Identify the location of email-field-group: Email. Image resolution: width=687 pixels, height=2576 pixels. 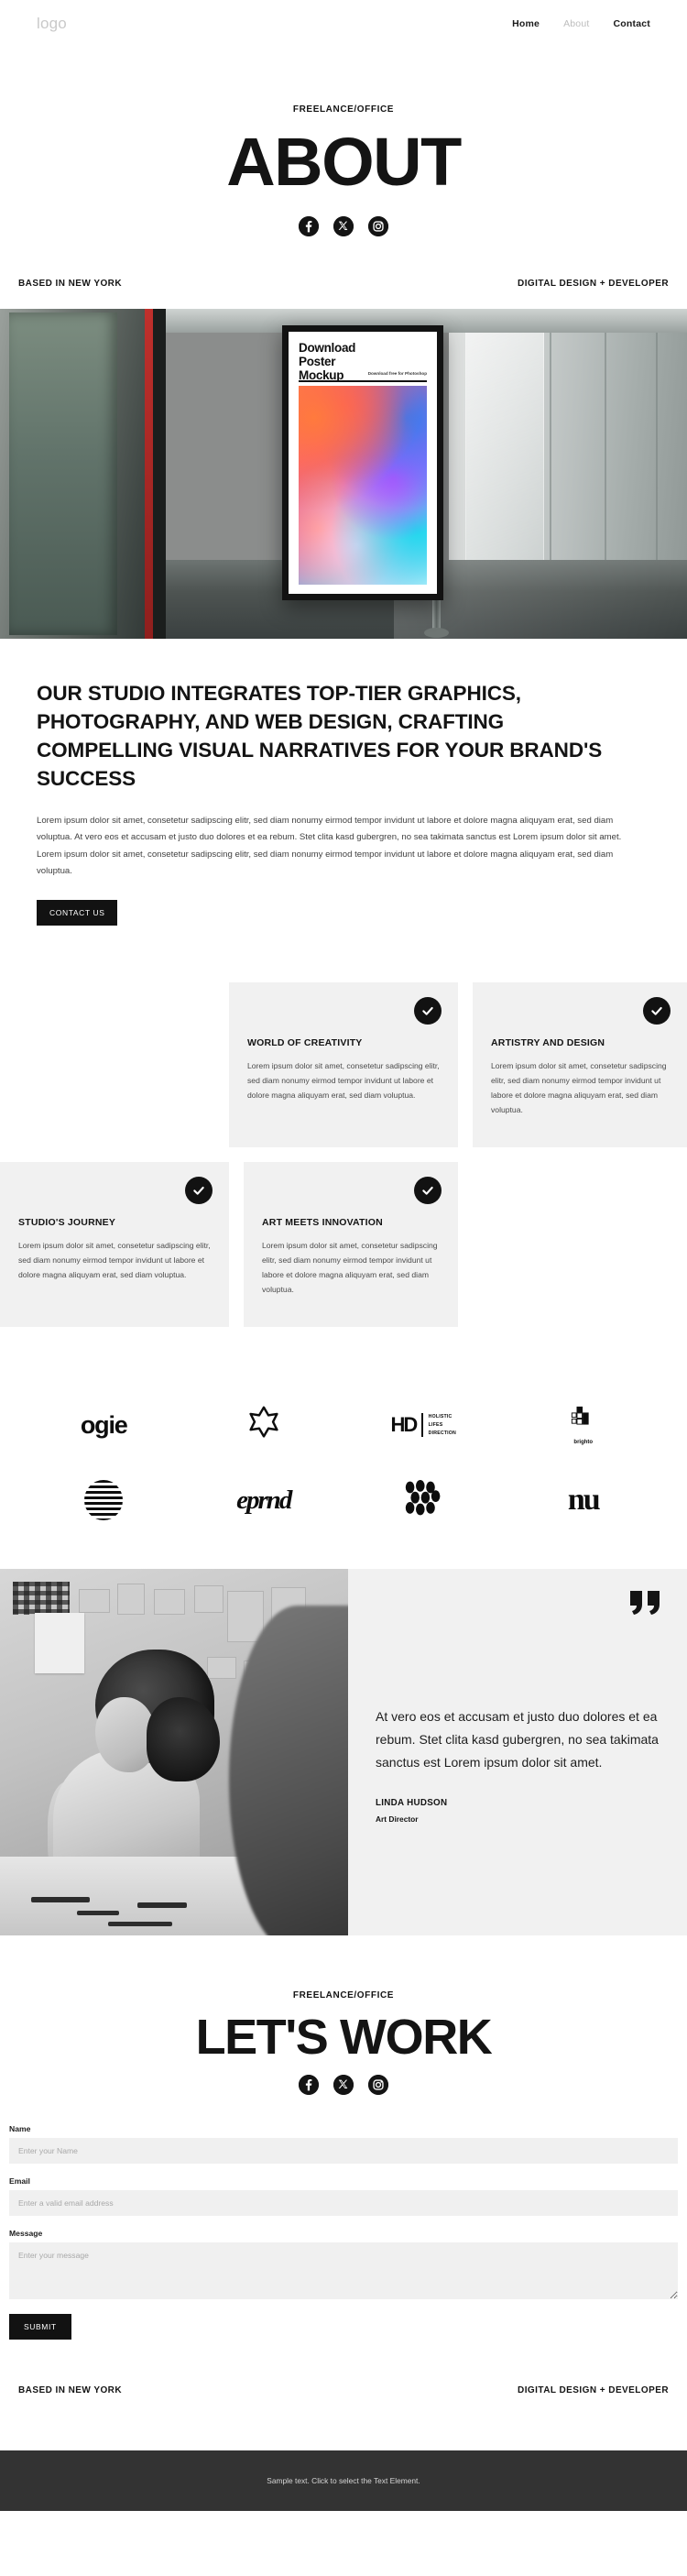
(344, 2196).